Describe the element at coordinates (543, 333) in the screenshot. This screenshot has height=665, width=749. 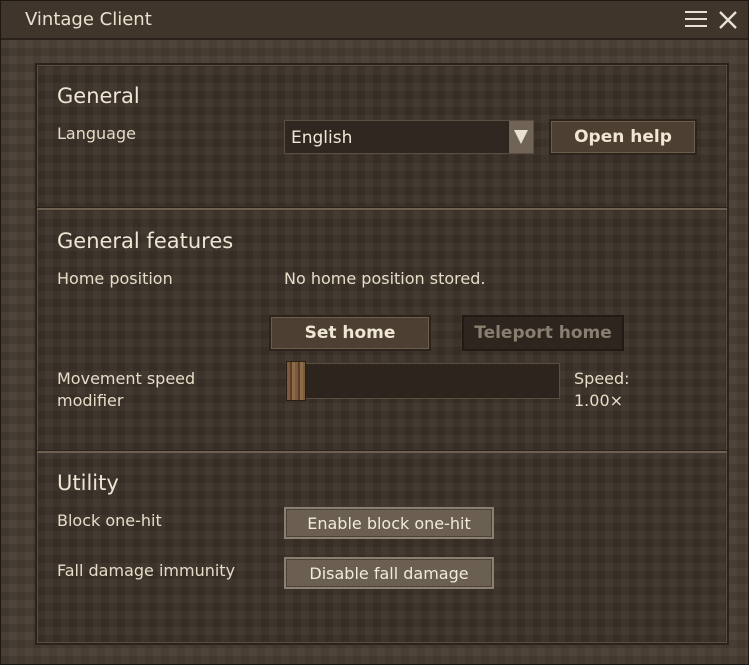
I see `teleport-home-button: Teleport home` at that location.